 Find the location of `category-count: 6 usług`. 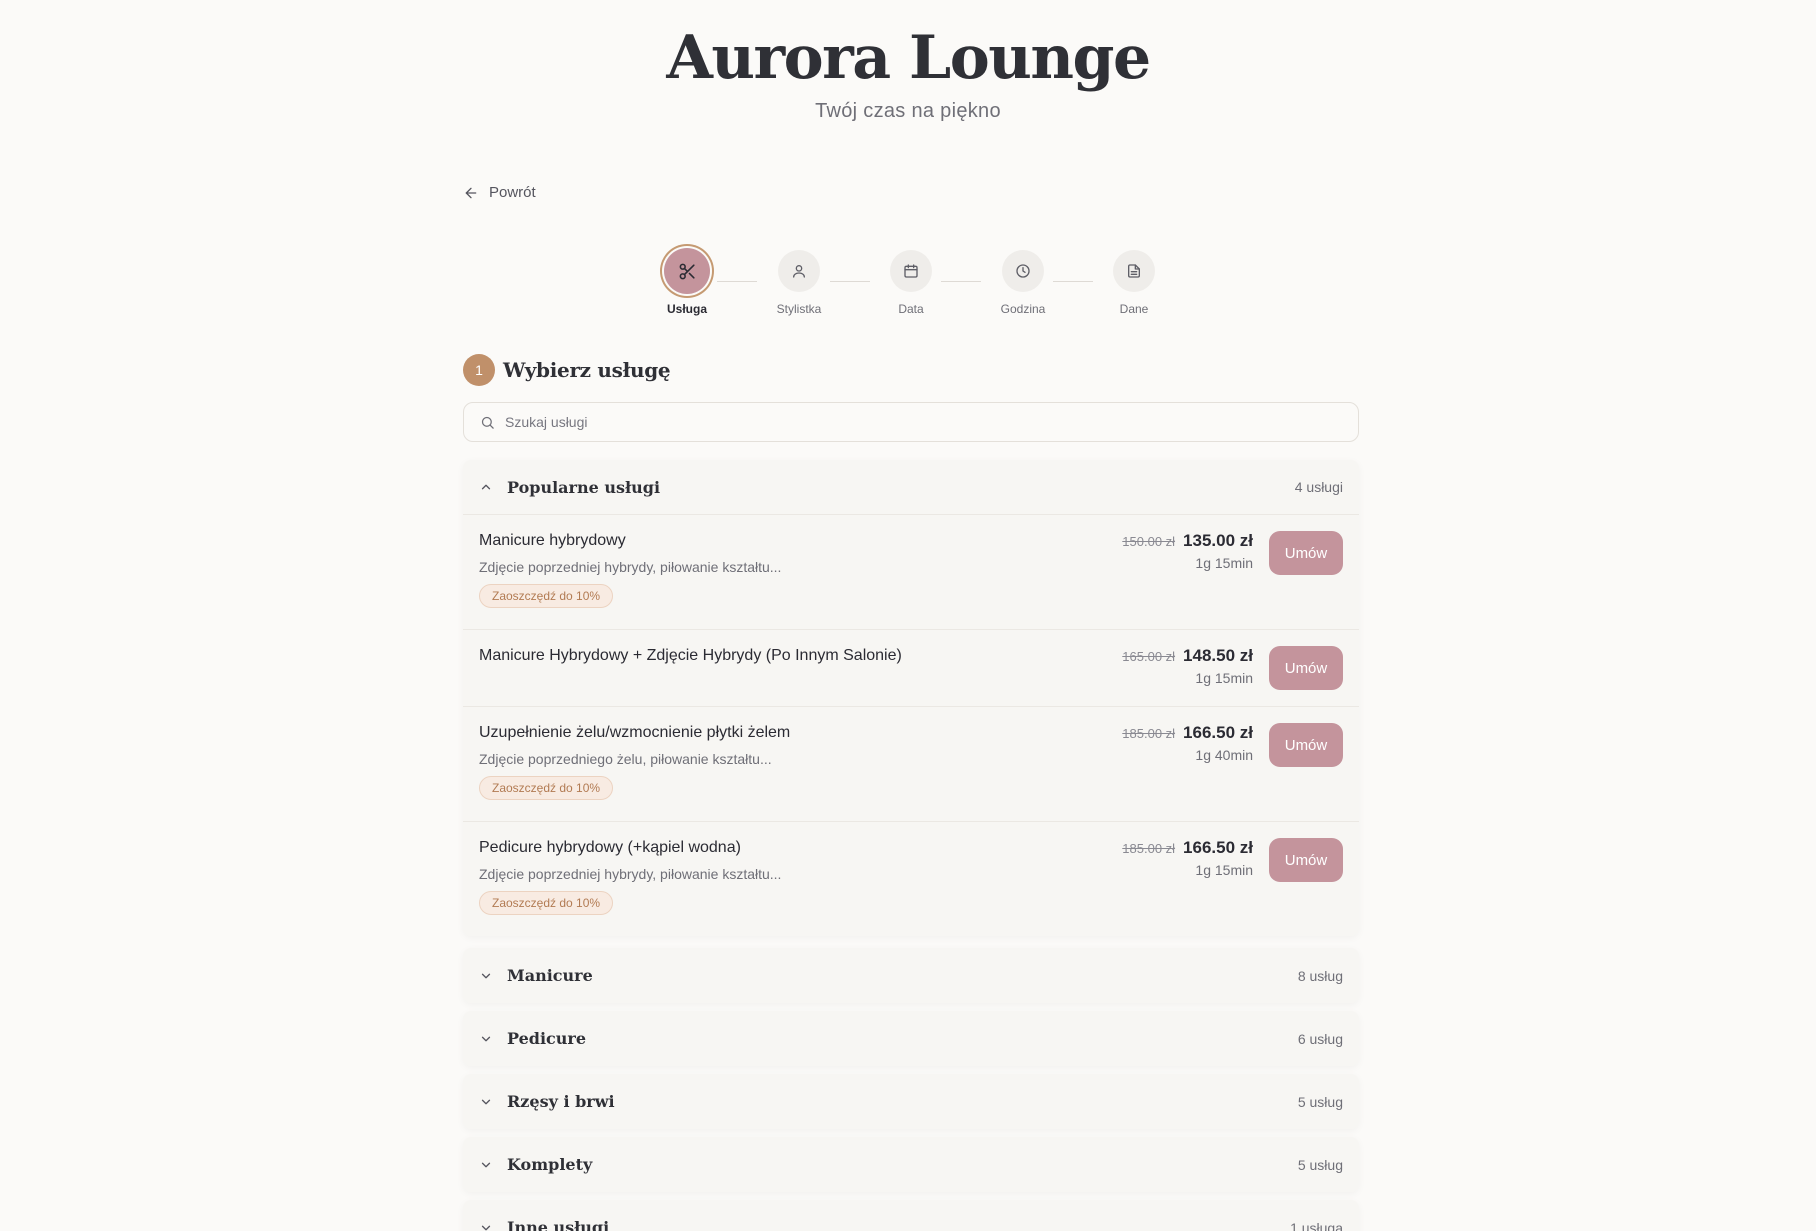

category-count: 6 usług is located at coordinates (1320, 1038).